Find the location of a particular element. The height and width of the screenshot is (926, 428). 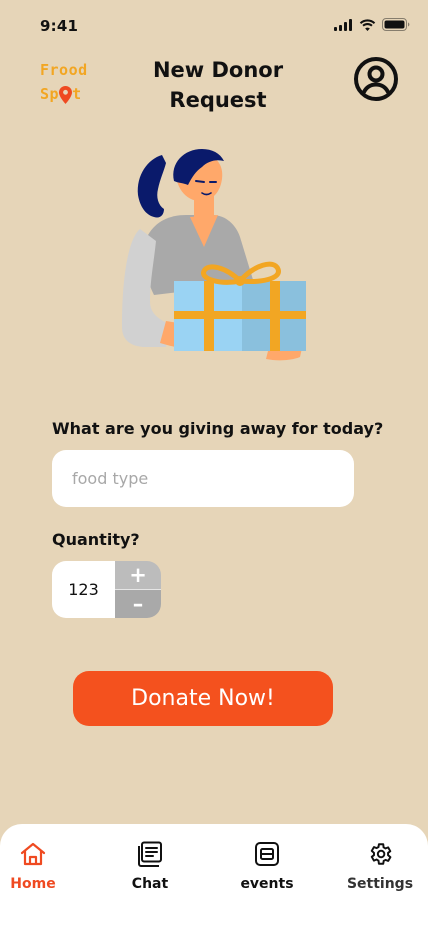

status-time: 9:41 is located at coordinates (59, 26).